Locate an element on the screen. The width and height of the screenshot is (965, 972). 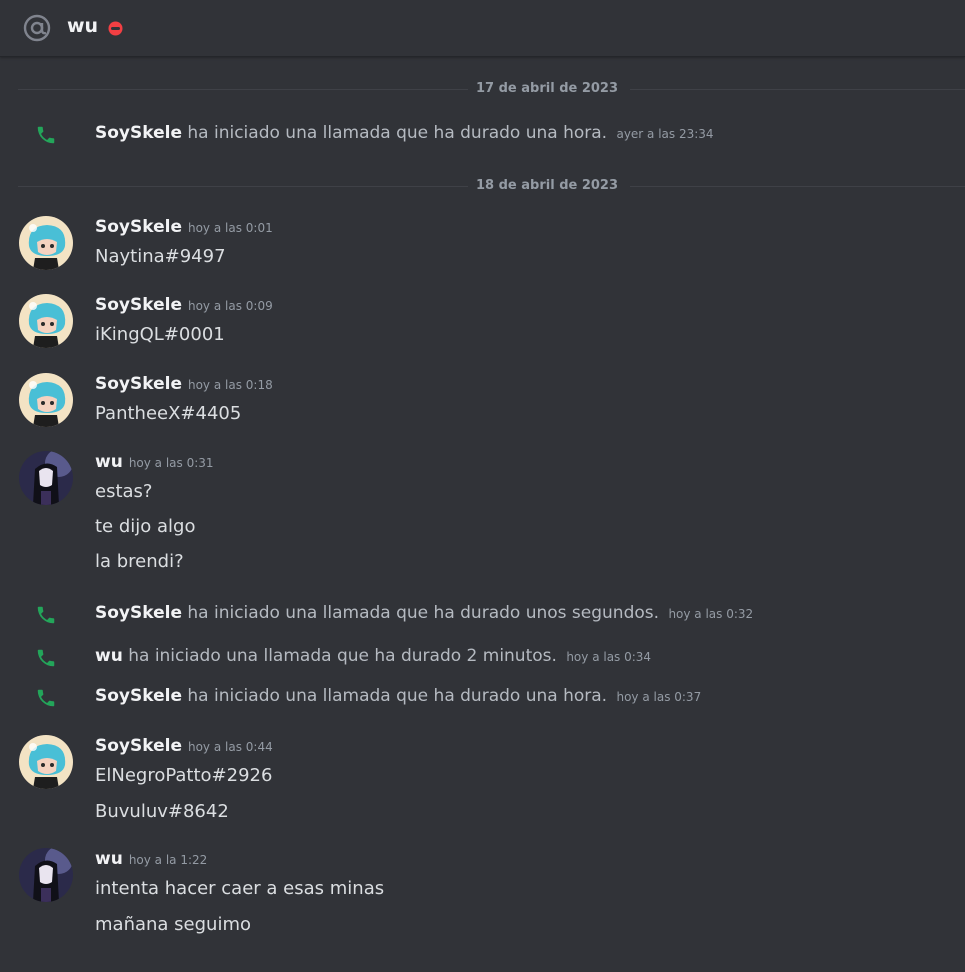
date-divider-label: 18 de abril de 2023 is located at coordinates (547, 185).